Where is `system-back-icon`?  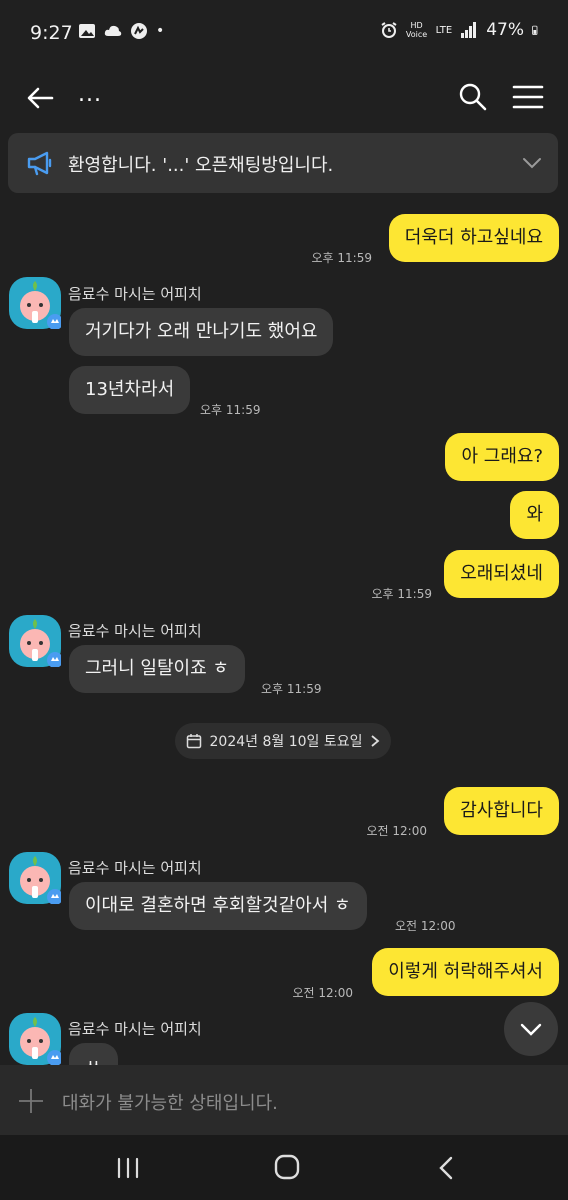 system-back-icon is located at coordinates (446, 1168).